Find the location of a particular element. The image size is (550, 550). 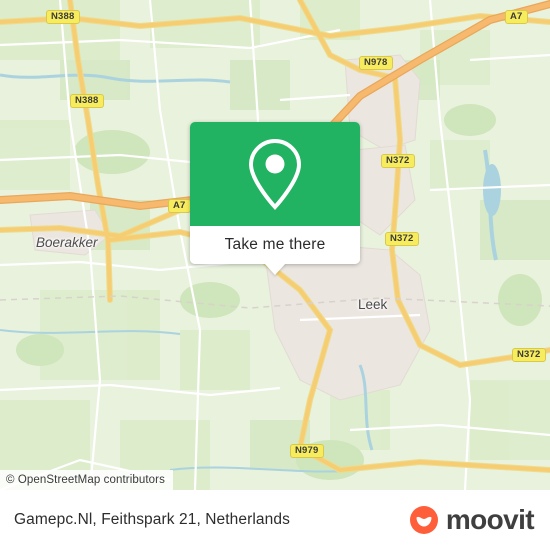

road-shield-a7-west: A7 is located at coordinates (179, 206).